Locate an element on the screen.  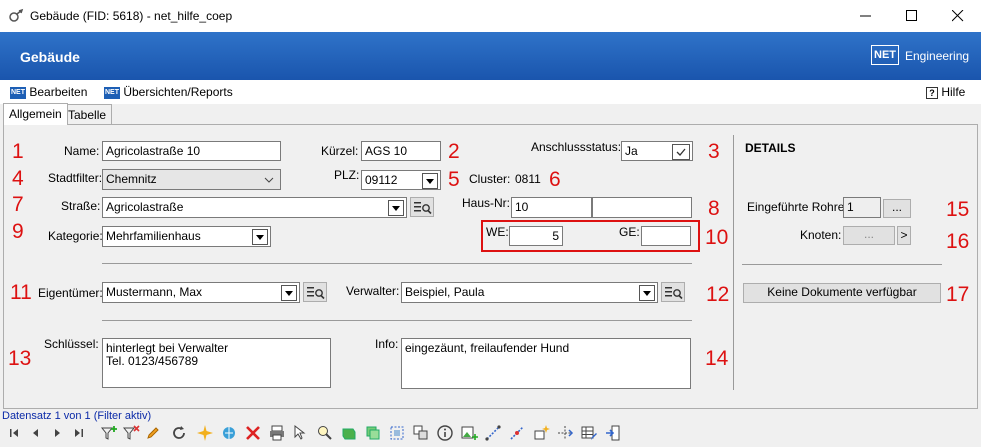
verwalter-dropdown is located at coordinates (647, 293).